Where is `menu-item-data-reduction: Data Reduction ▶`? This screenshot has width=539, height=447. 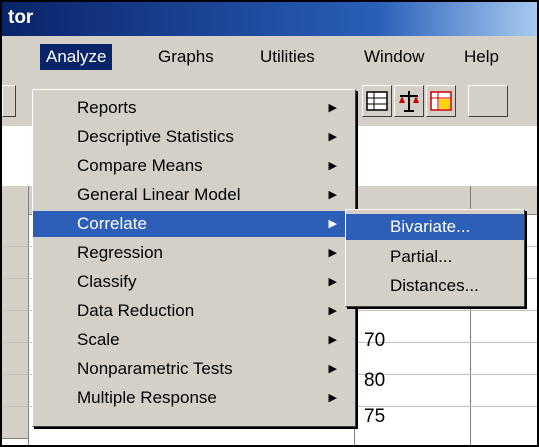
menu-item-data-reduction: Data Reduction ▶ is located at coordinates (194, 311).